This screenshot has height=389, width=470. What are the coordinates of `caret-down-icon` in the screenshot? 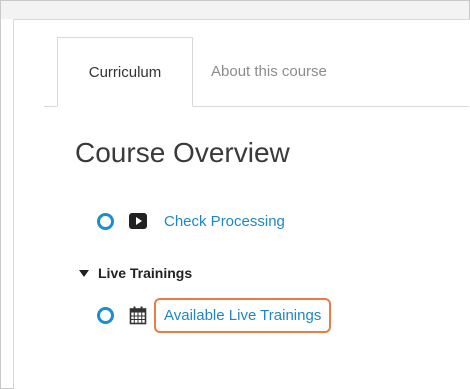 It's located at (84, 273).